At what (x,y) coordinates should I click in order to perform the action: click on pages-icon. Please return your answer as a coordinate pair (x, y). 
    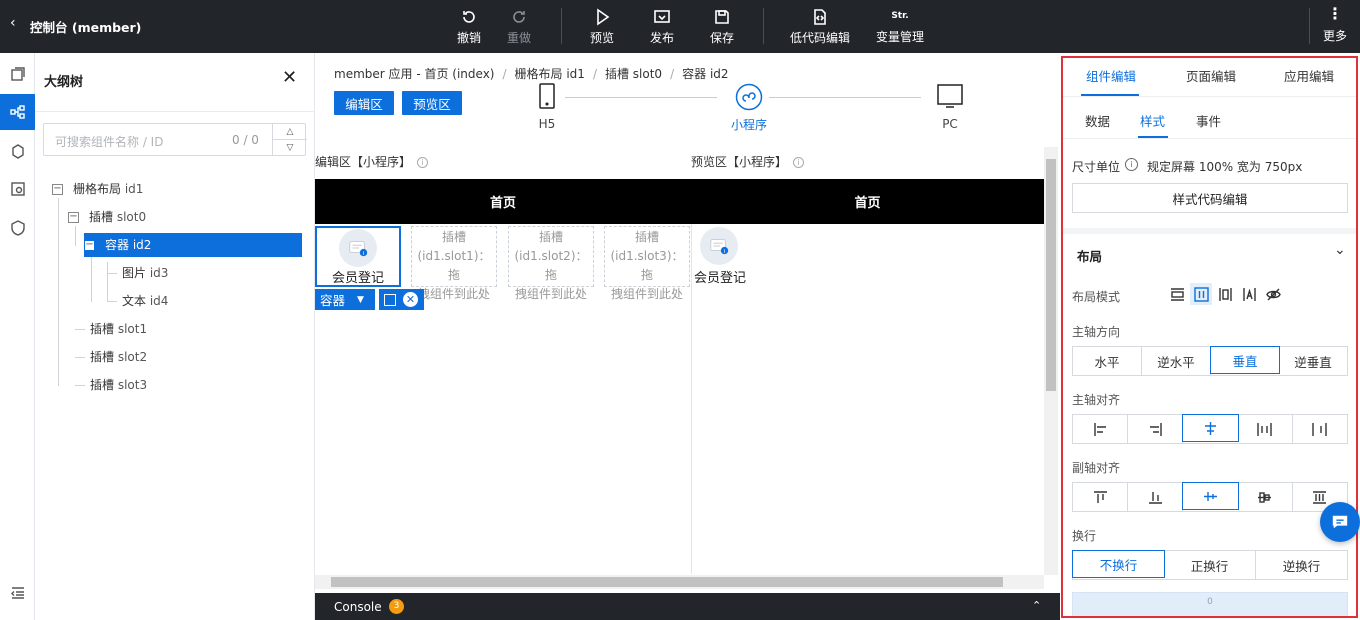
    Looking at the image, I should click on (17, 74).